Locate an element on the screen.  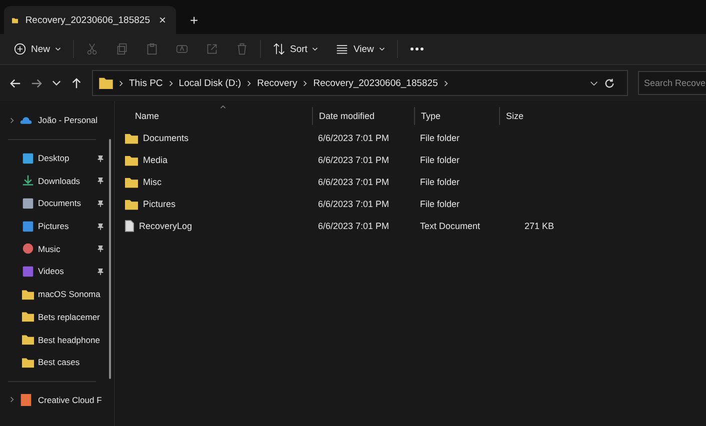
scissors-icon is located at coordinates (92, 49).